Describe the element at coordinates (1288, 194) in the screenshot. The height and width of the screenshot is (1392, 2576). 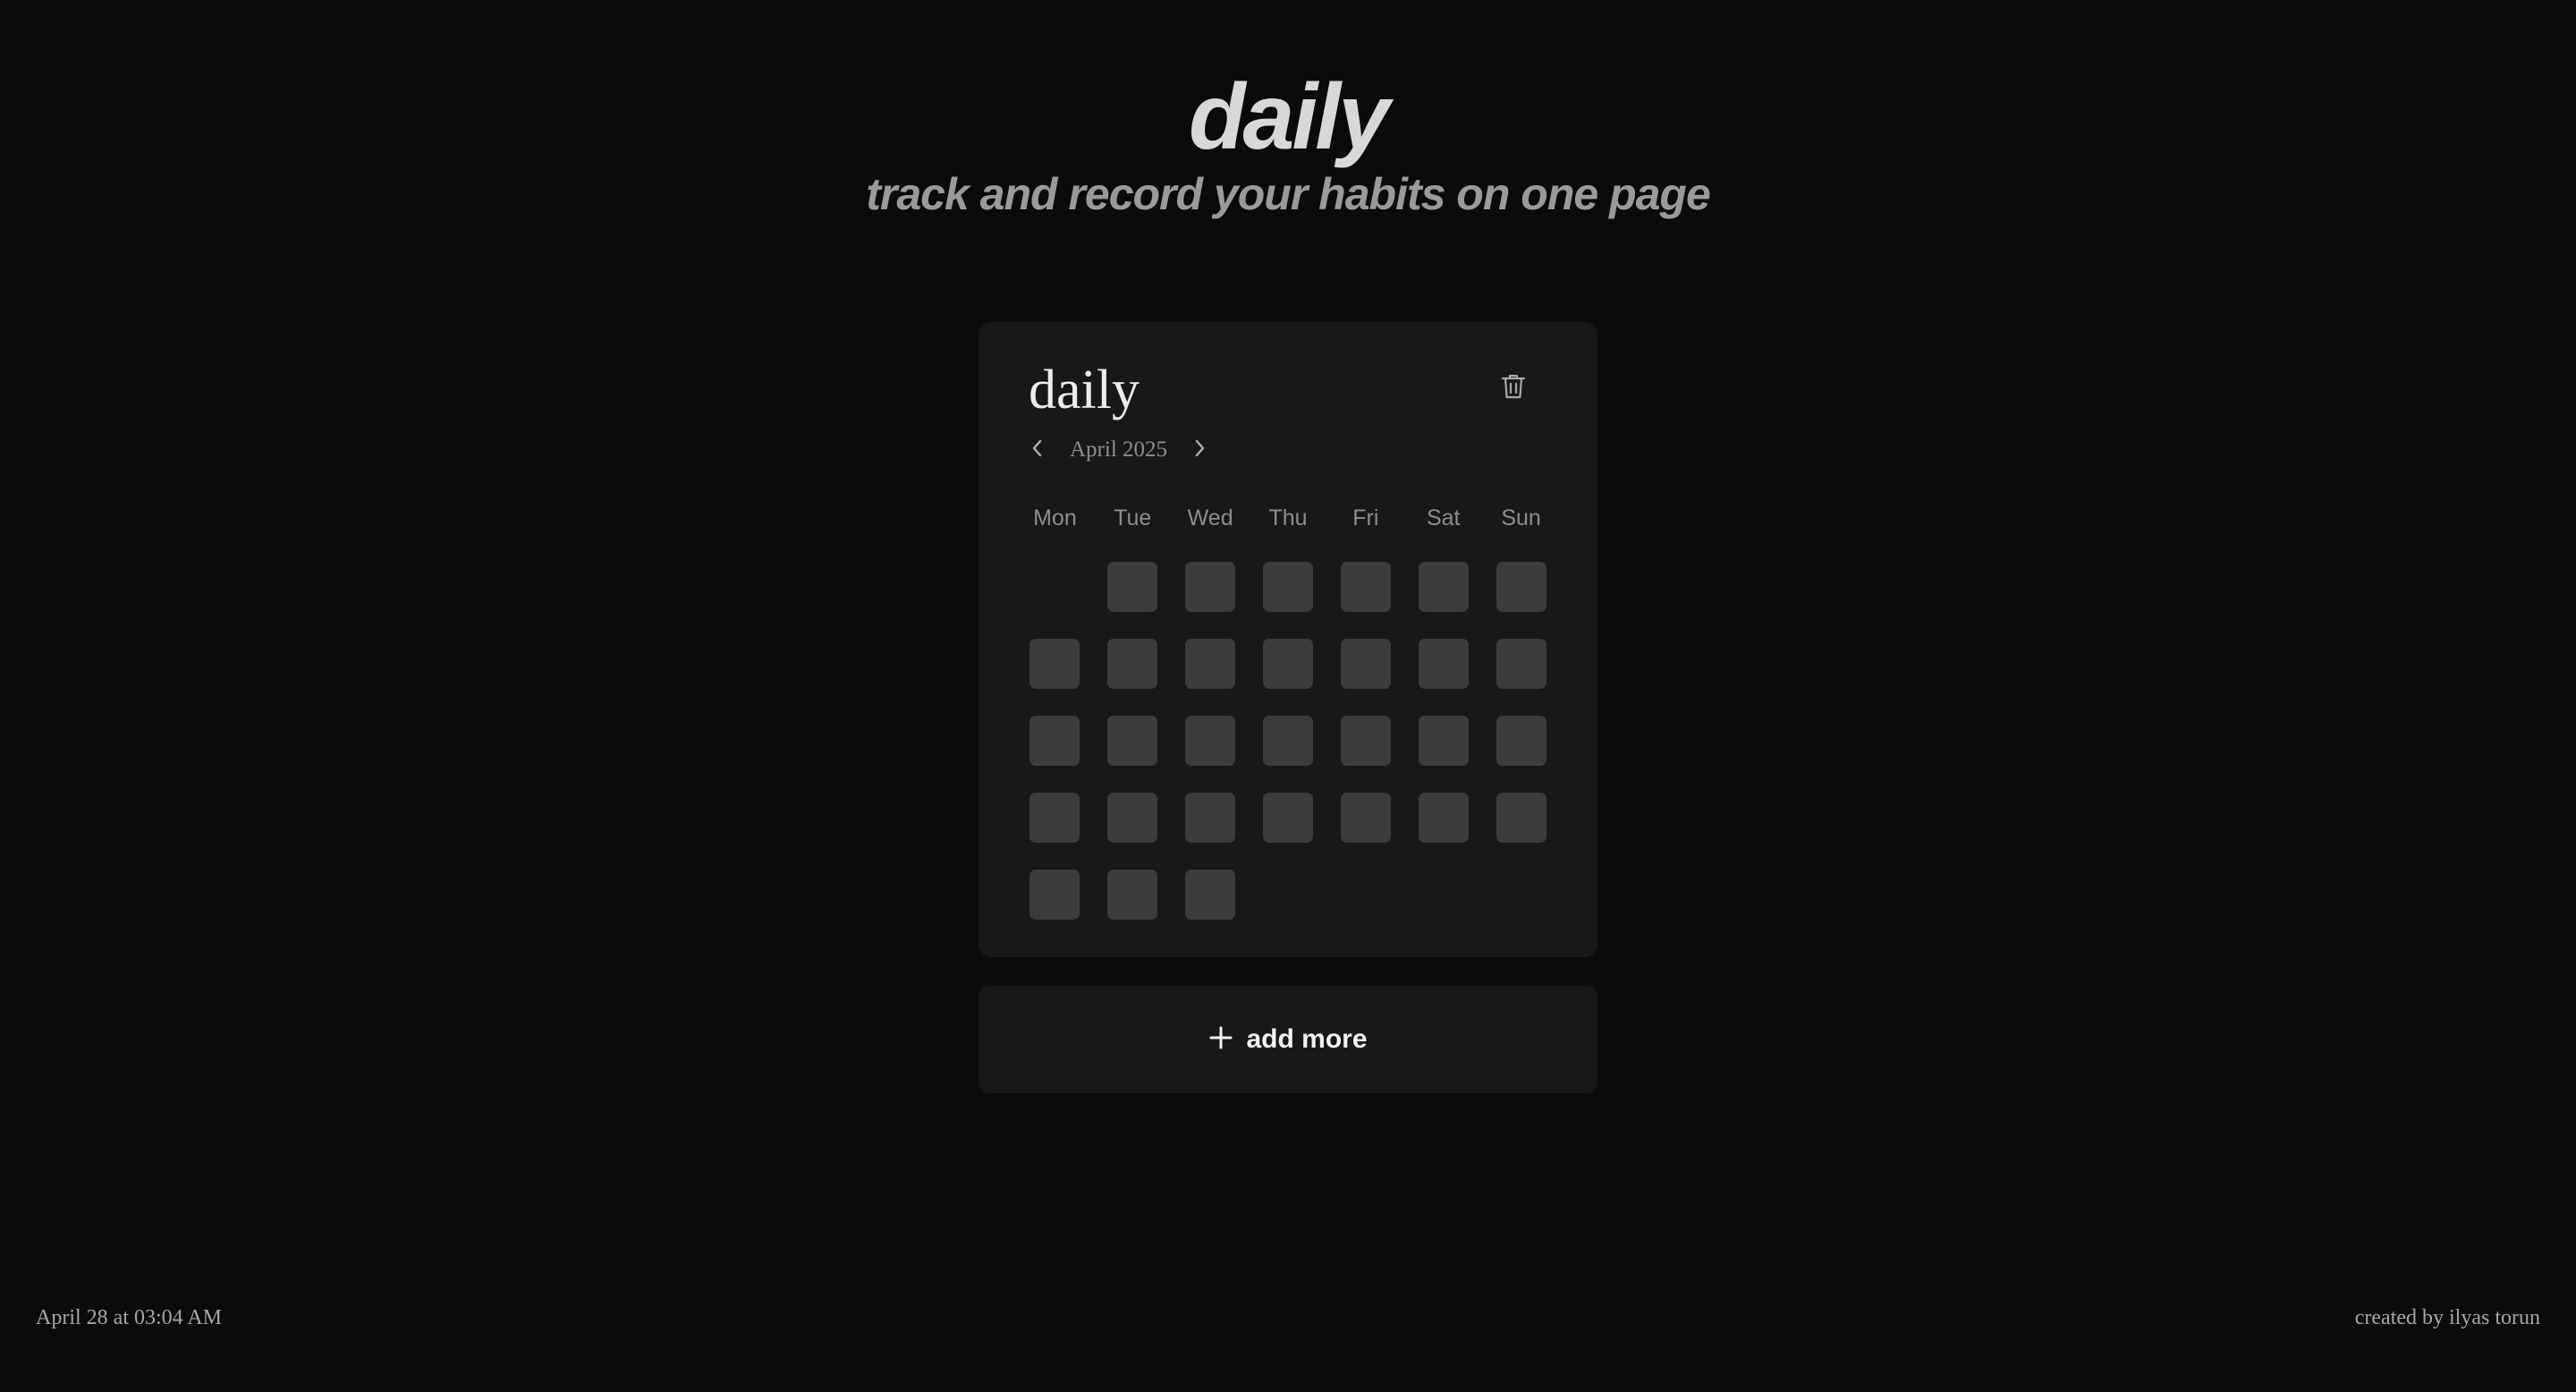
I see `app-subtitle: track and record your habits on one page` at that location.